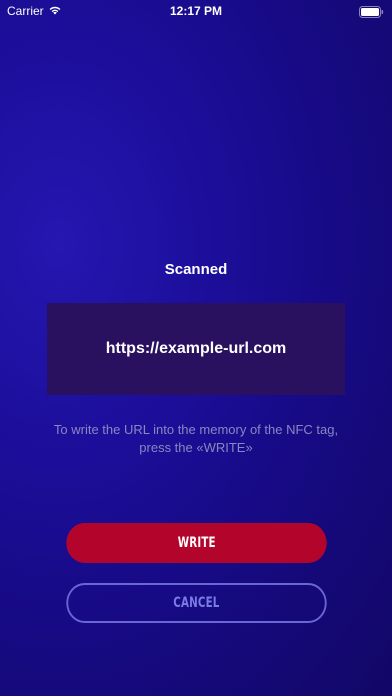 The width and height of the screenshot is (392, 696). I want to click on status-time: 12:17 PM, so click(196, 11).